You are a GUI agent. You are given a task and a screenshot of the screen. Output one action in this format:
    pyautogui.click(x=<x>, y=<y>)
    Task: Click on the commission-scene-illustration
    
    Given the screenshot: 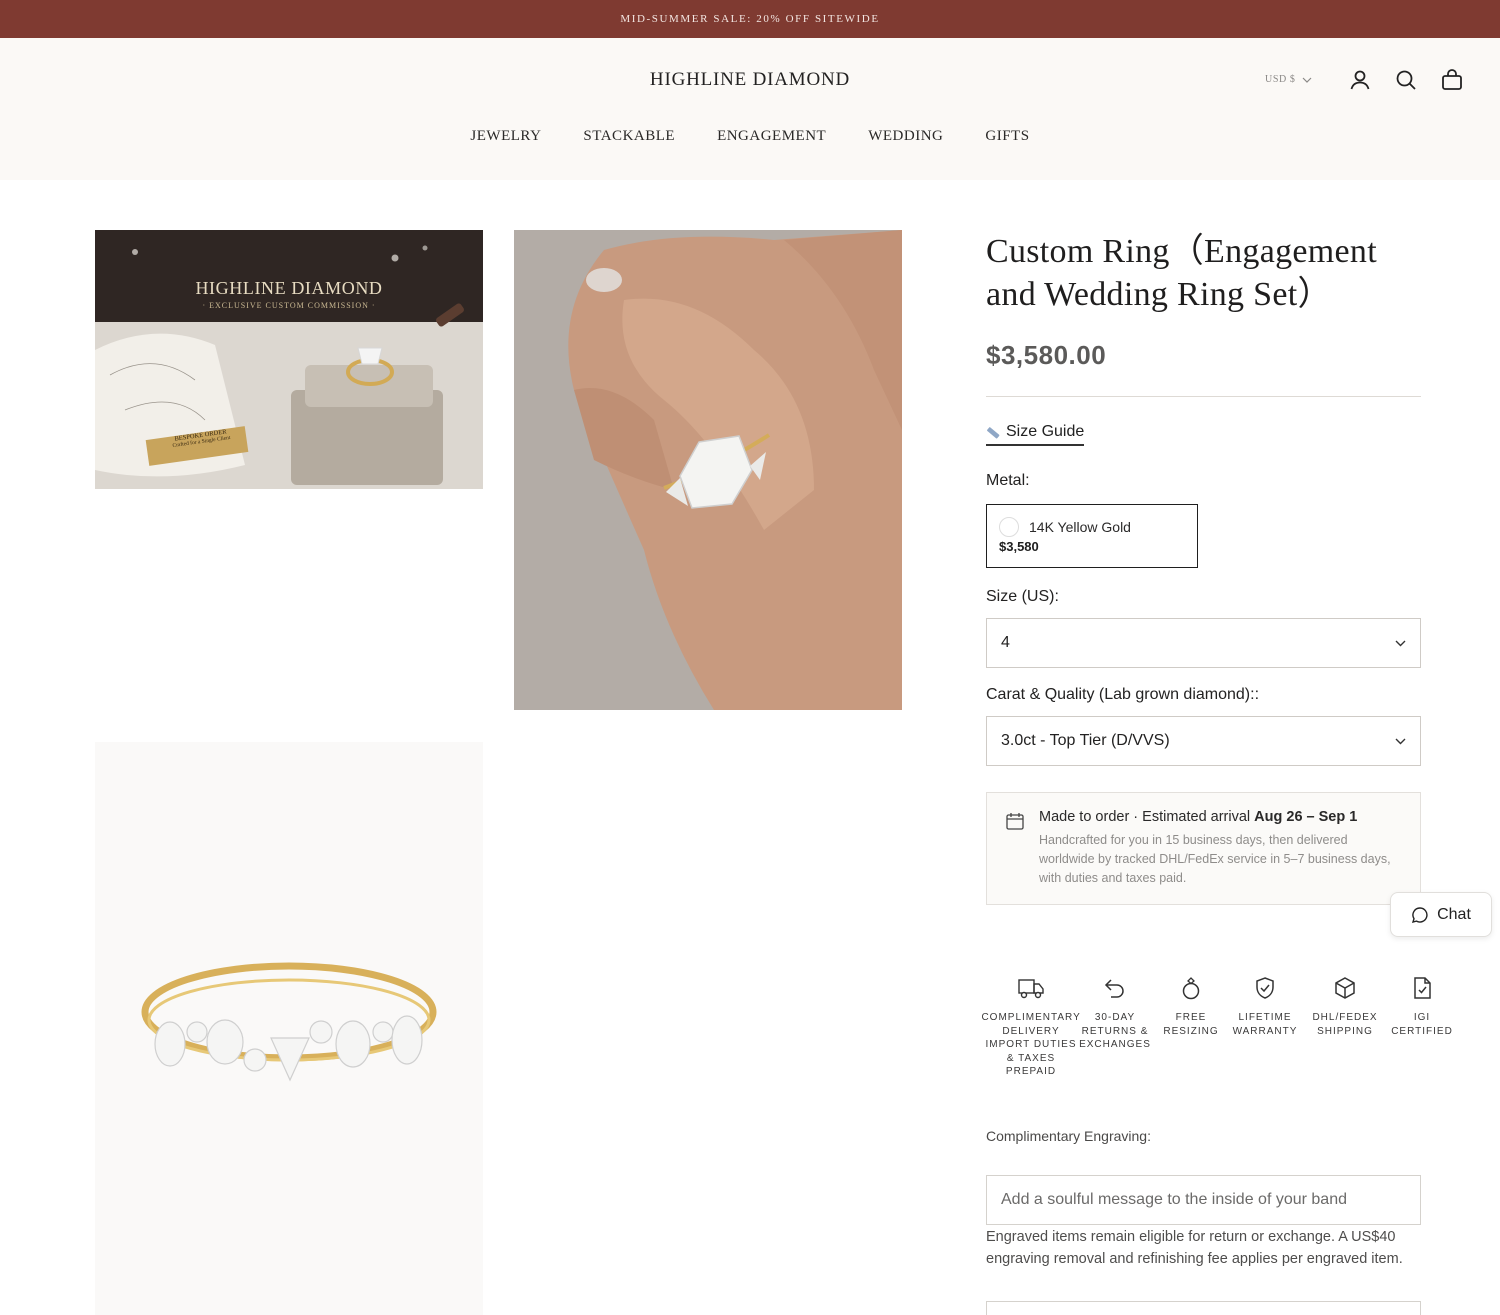 What is the action you would take?
    pyautogui.click(x=289, y=359)
    